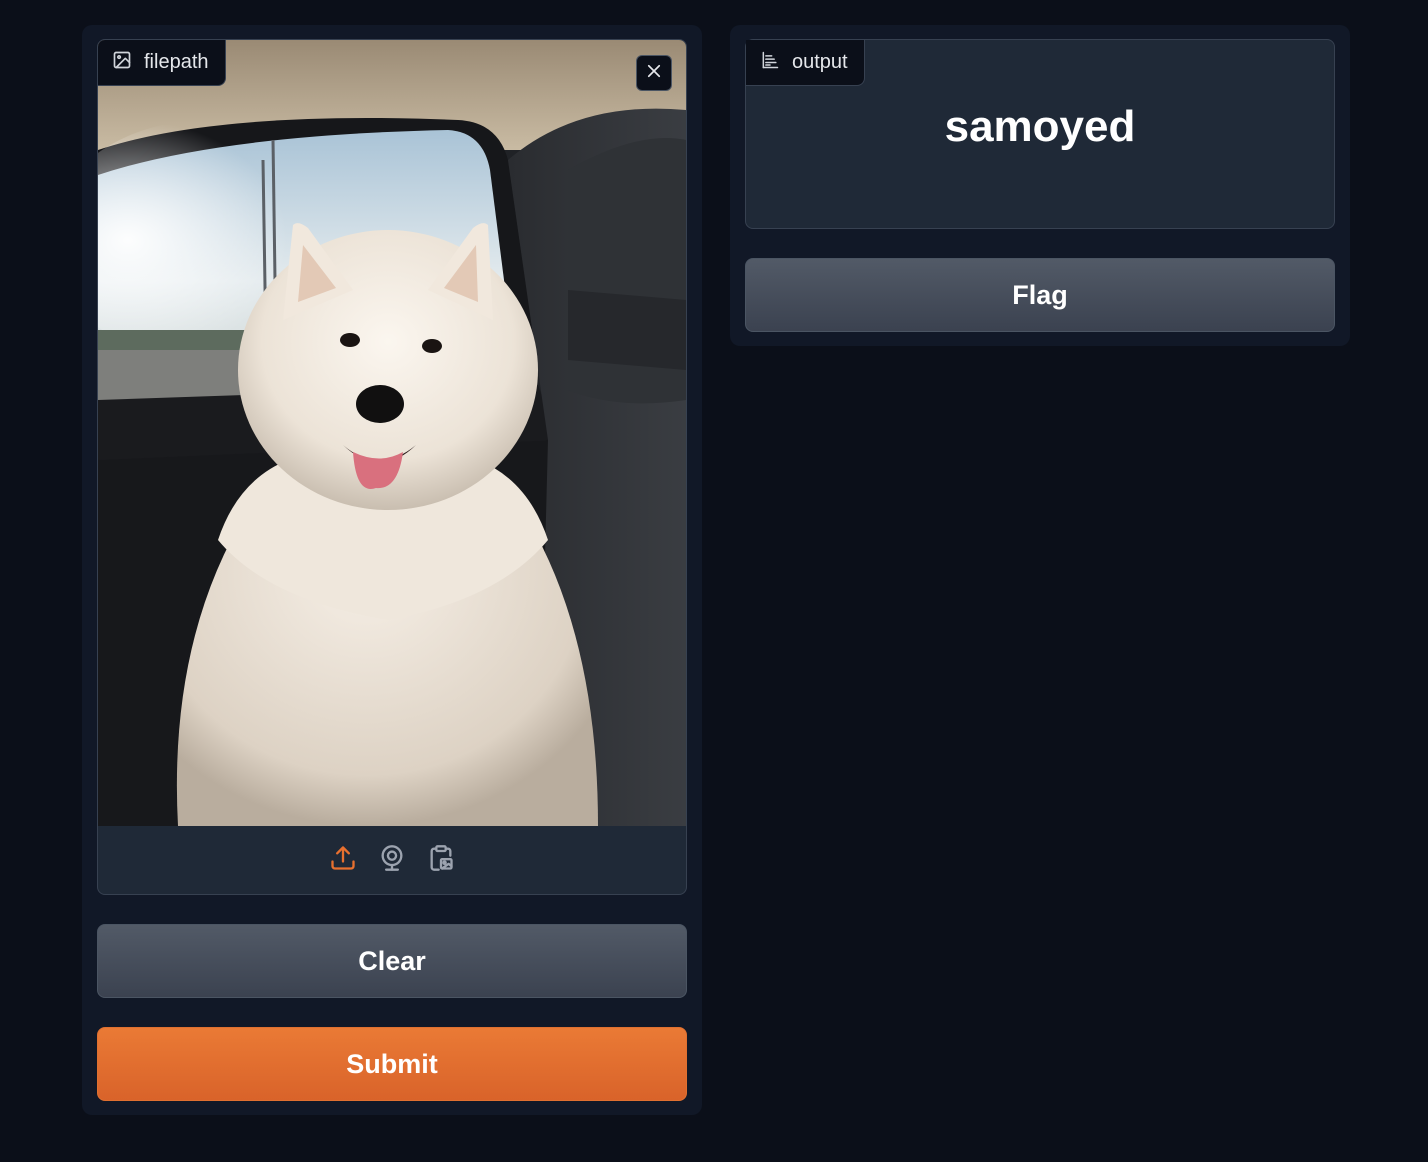 The height and width of the screenshot is (1162, 1428). I want to click on image-icon, so click(122, 63).